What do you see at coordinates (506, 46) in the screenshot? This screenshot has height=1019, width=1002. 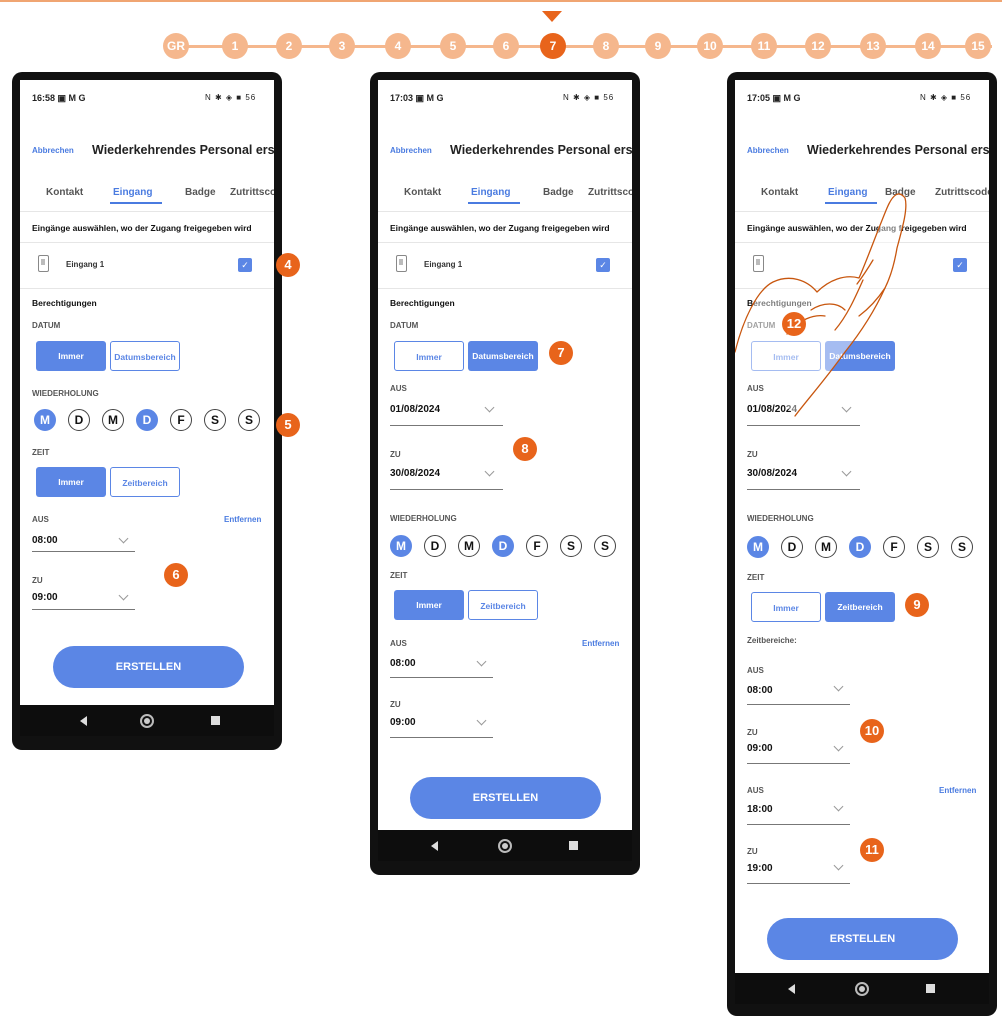 I see `step-6: 6` at bounding box center [506, 46].